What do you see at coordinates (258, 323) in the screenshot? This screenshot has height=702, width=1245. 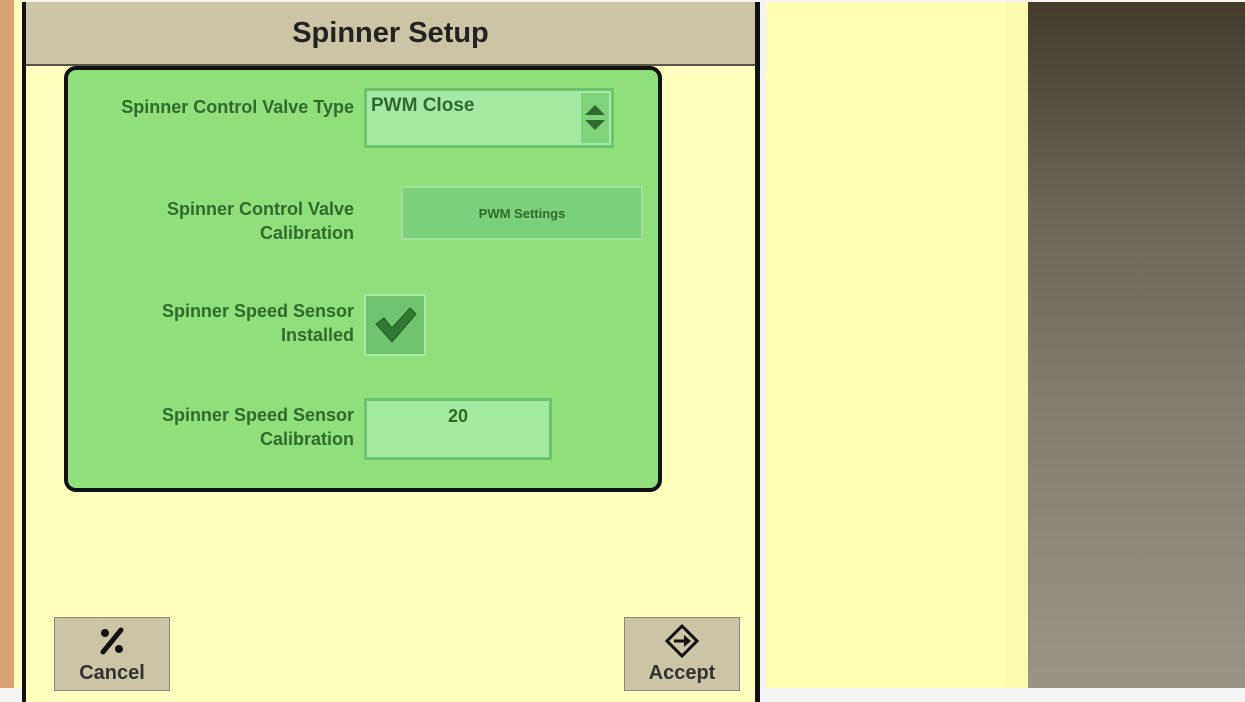 I see `speed-sensor-installed-label: Spinner Speed Sensor Installed` at bounding box center [258, 323].